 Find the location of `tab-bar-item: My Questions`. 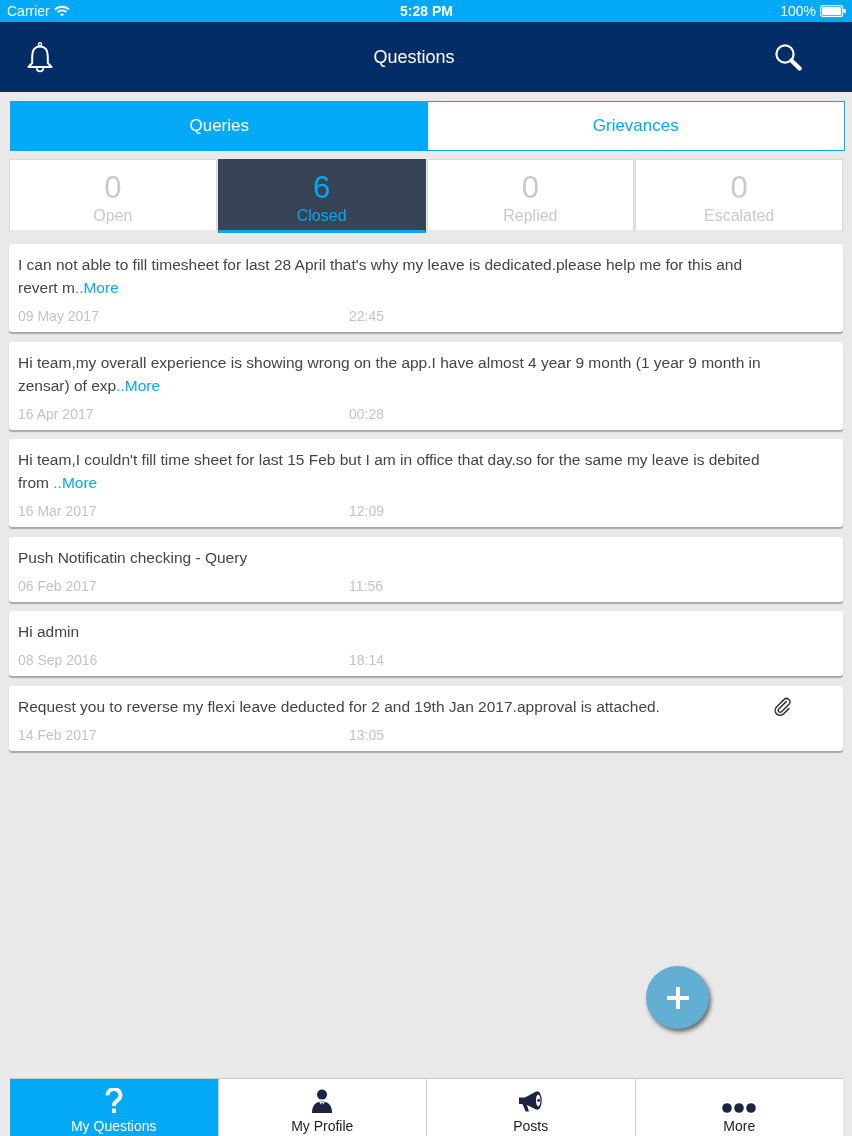

tab-bar-item: My Questions is located at coordinates (114, 1107).